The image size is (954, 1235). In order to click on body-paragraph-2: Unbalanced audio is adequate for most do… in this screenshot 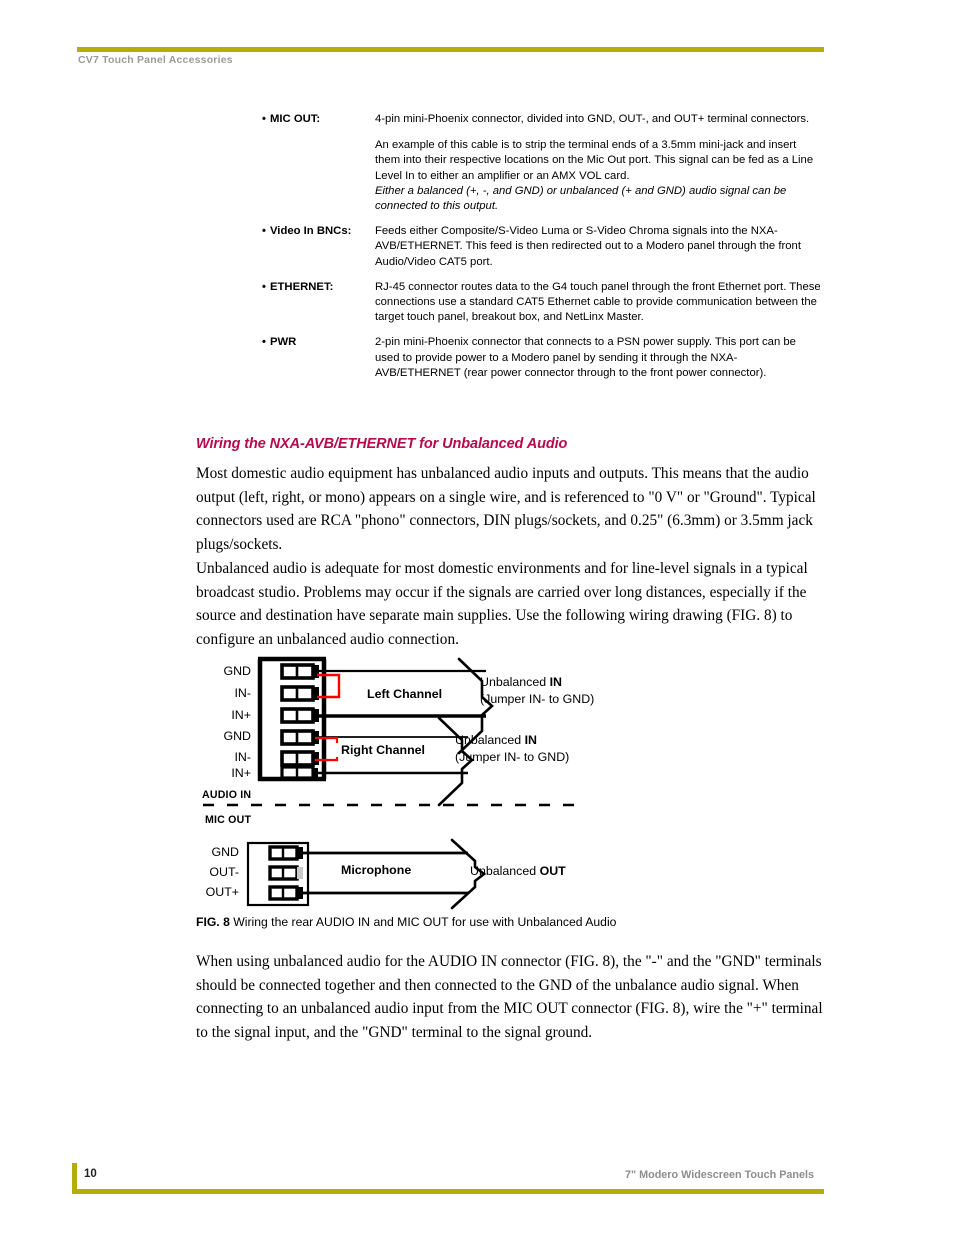, I will do `click(502, 604)`.